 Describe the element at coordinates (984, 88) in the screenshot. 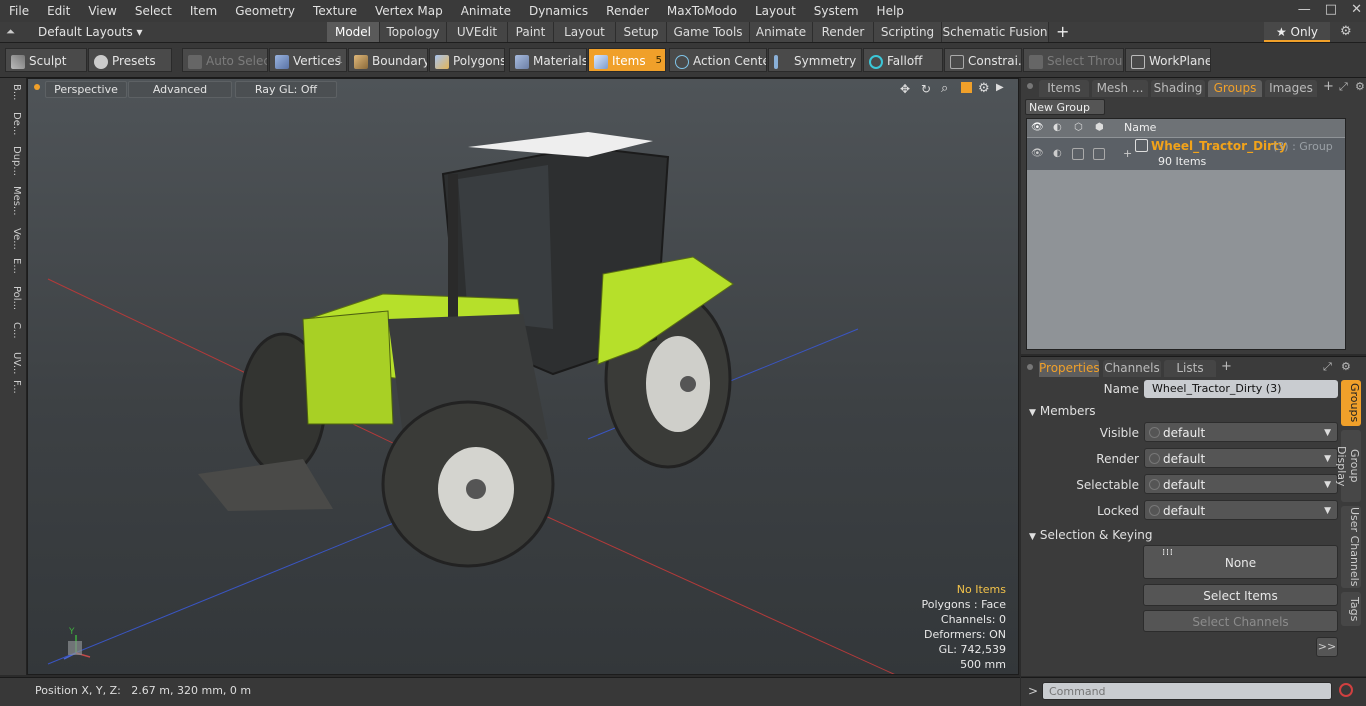

I see `settings-icon: ⚙` at that location.